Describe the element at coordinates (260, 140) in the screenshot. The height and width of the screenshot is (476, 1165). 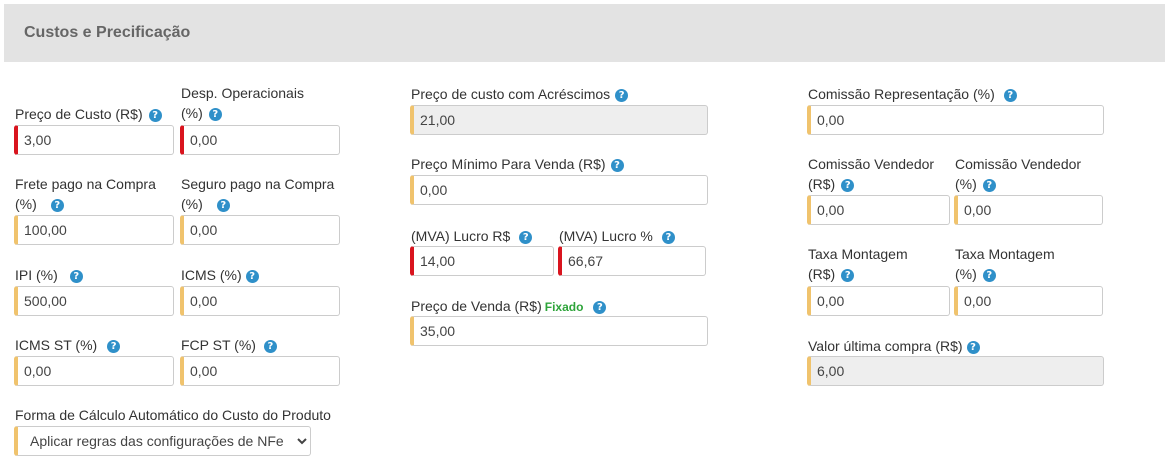
I see `desp-operacionais-input` at that location.